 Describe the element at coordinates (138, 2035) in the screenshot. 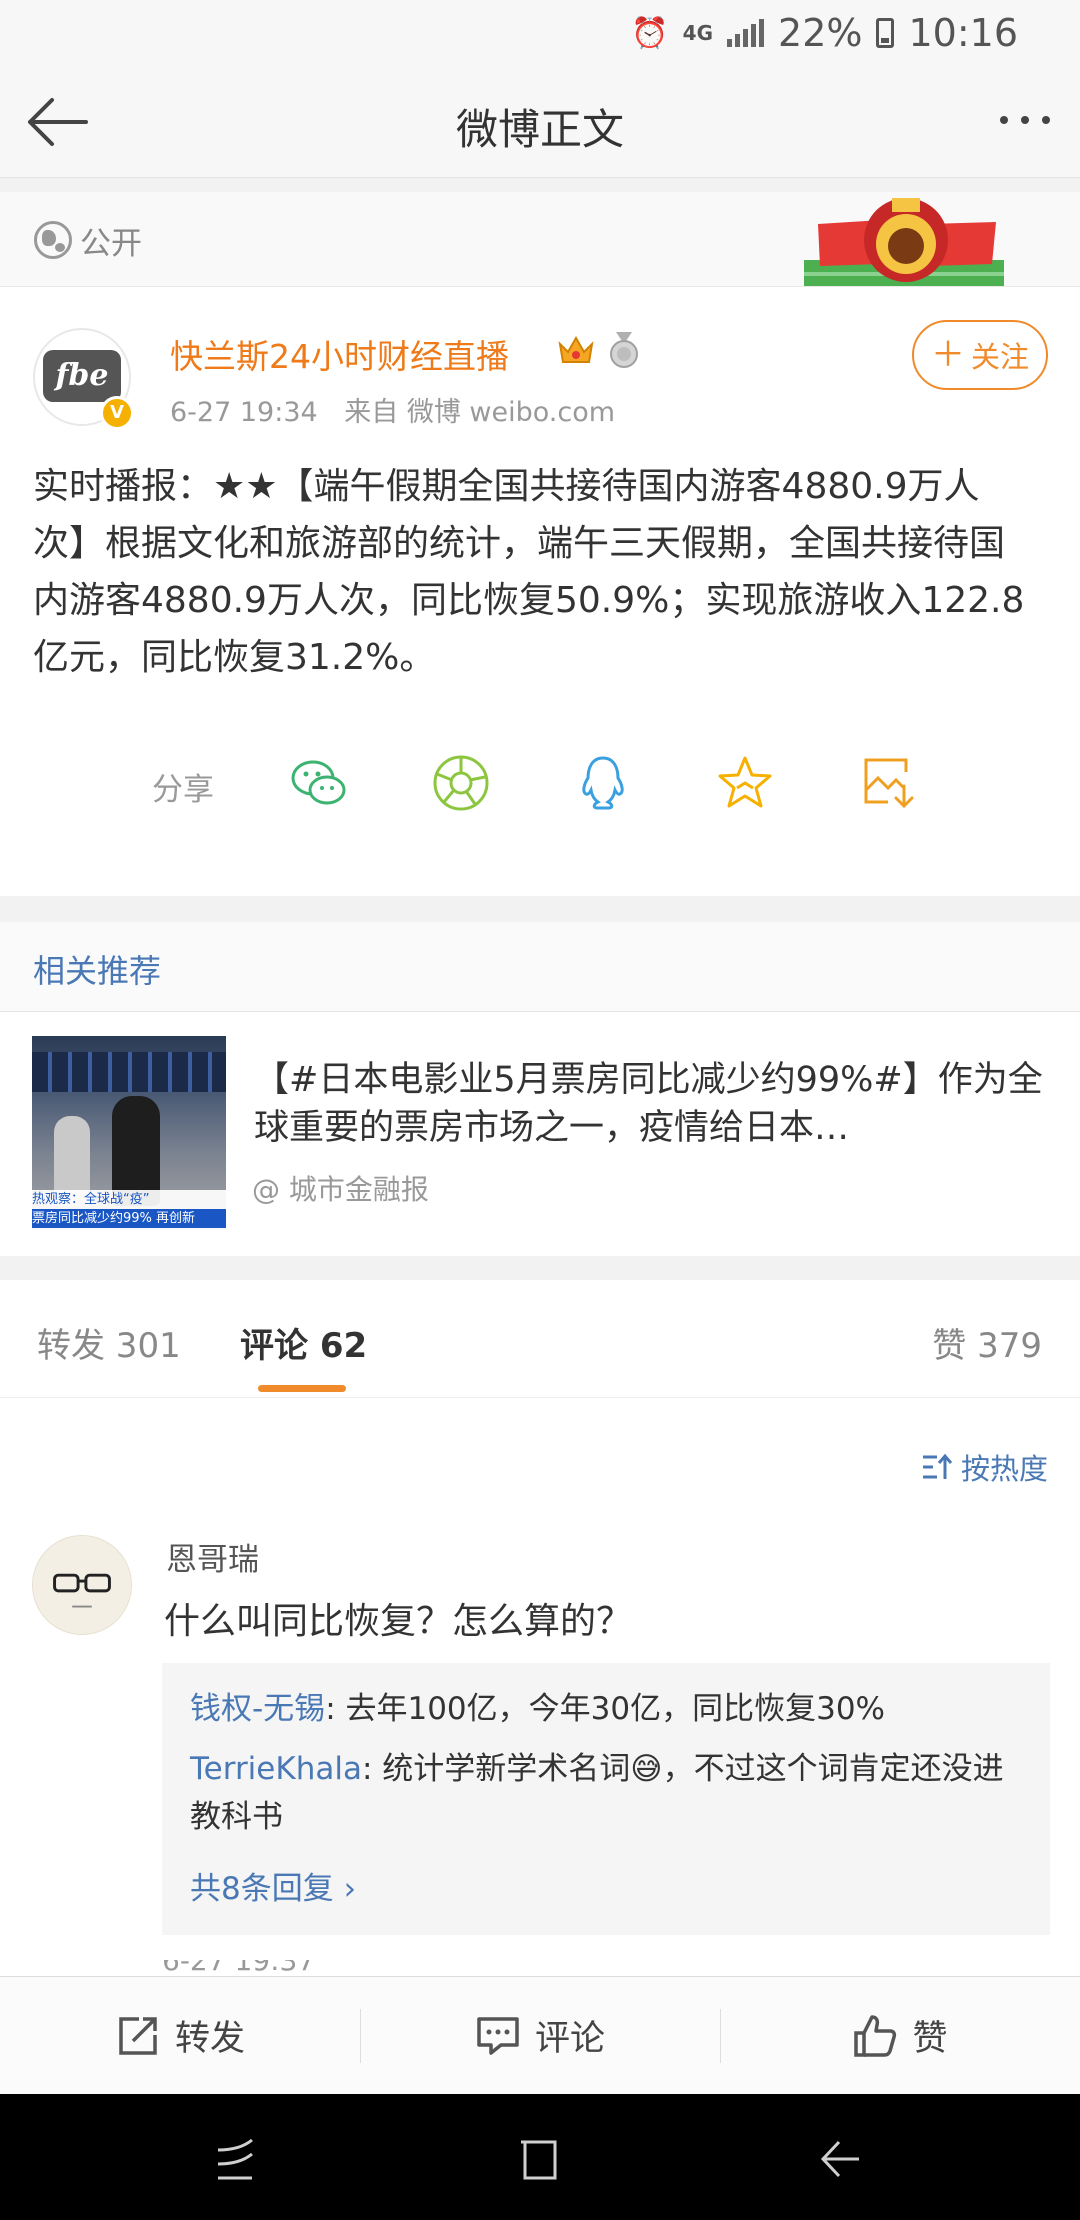

I see `repost-icon` at that location.